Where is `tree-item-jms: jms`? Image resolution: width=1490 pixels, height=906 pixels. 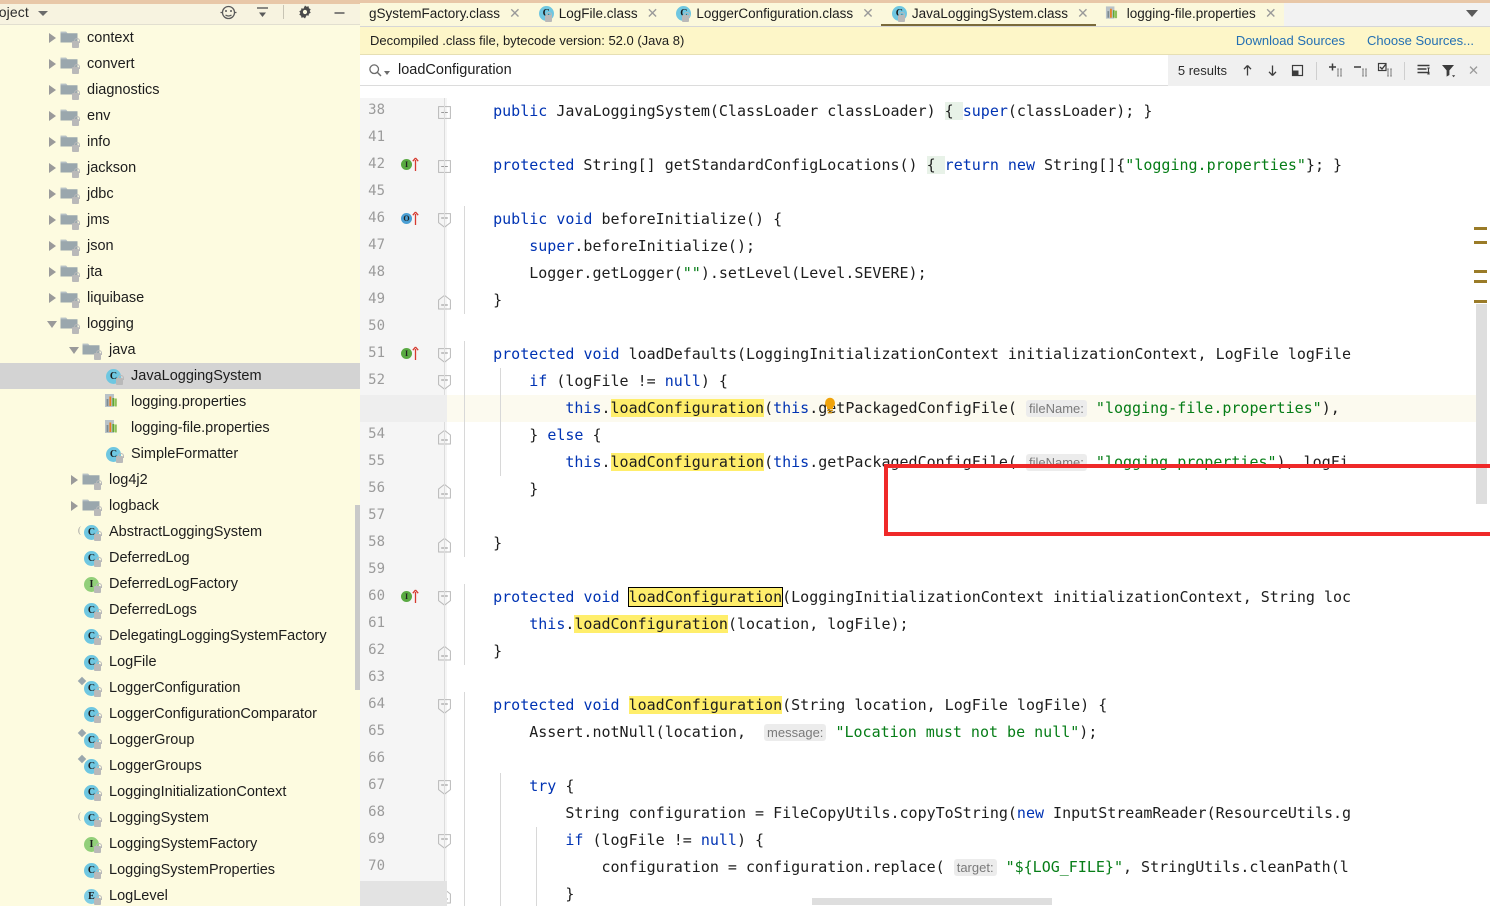
tree-item-jms: jms is located at coordinates (180, 220).